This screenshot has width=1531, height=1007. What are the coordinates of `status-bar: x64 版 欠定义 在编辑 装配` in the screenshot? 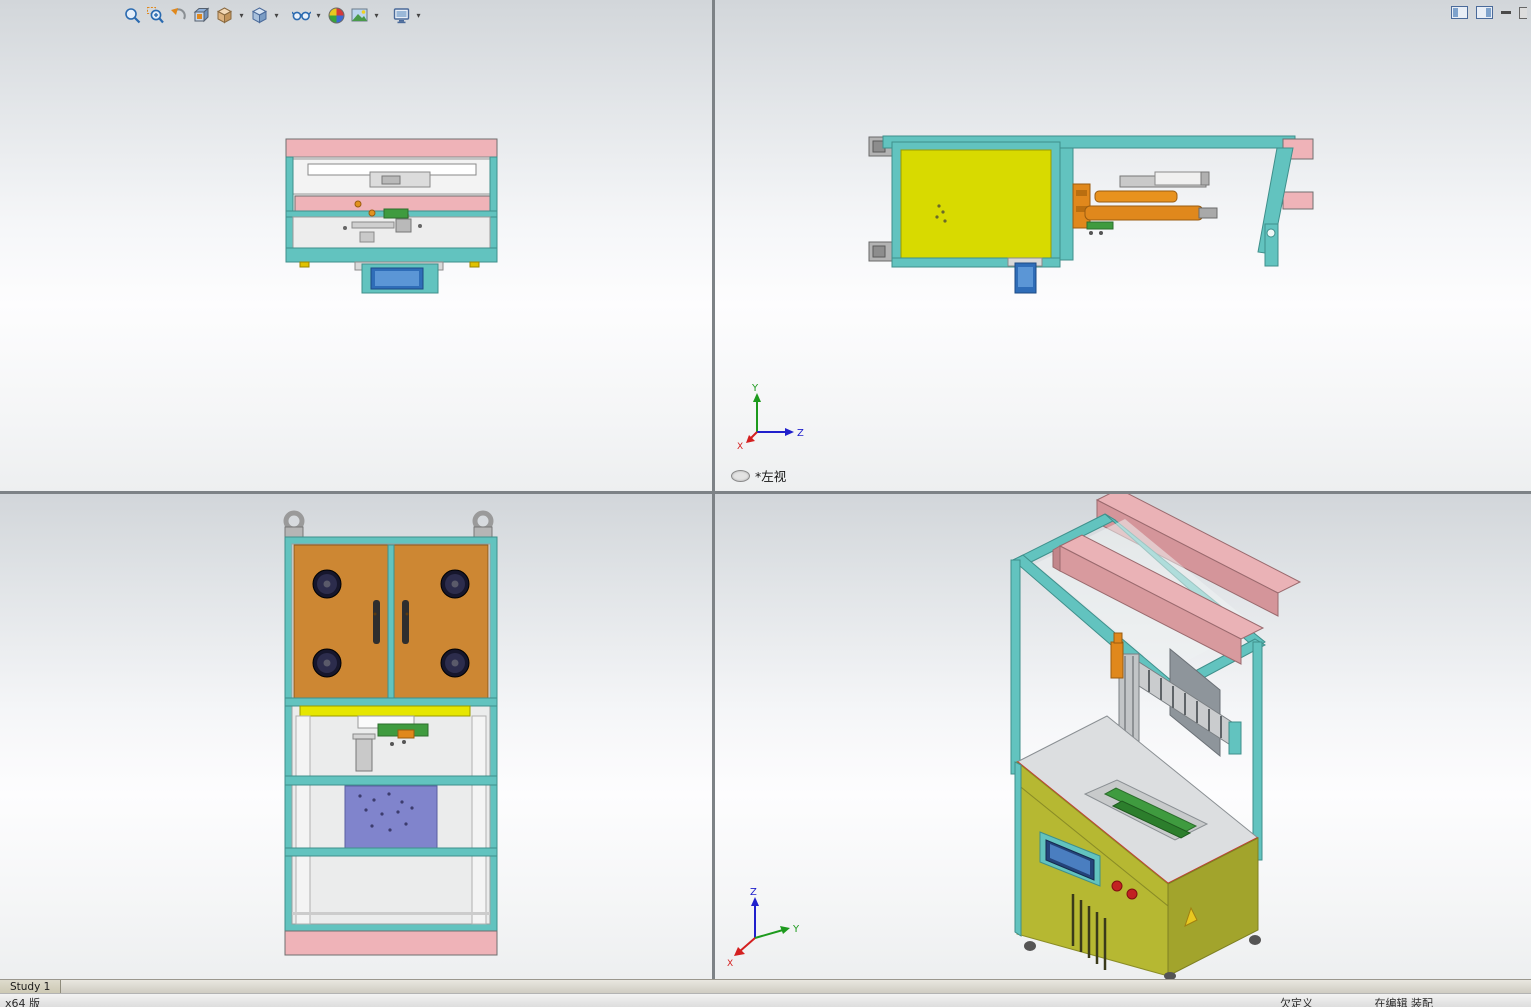 It's located at (765, 1000).